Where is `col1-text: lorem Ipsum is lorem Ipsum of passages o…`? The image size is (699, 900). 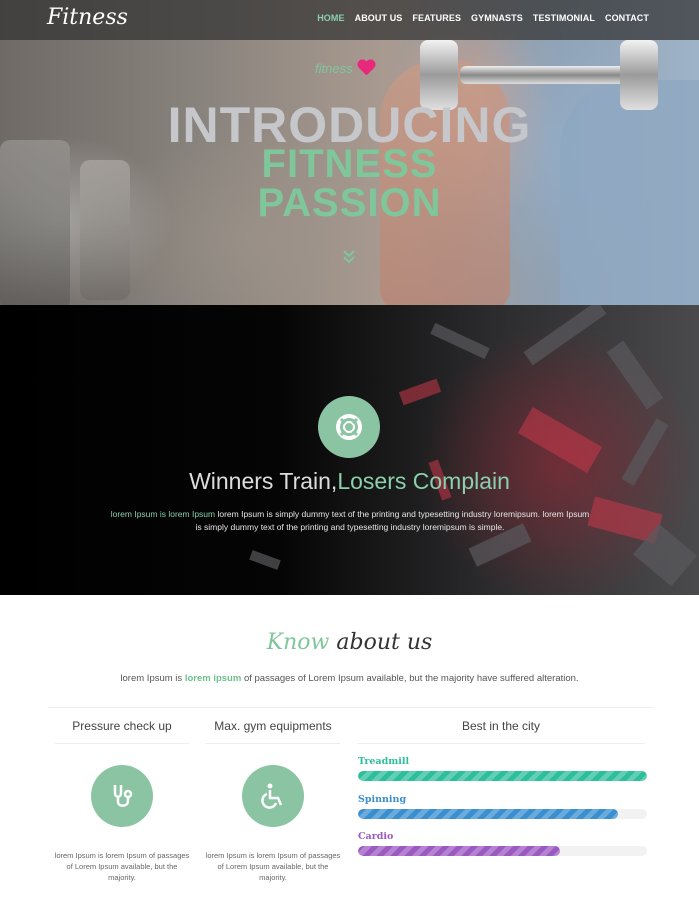
col1-text: lorem Ipsum is lorem Ipsum of passages o… is located at coordinates (122, 866).